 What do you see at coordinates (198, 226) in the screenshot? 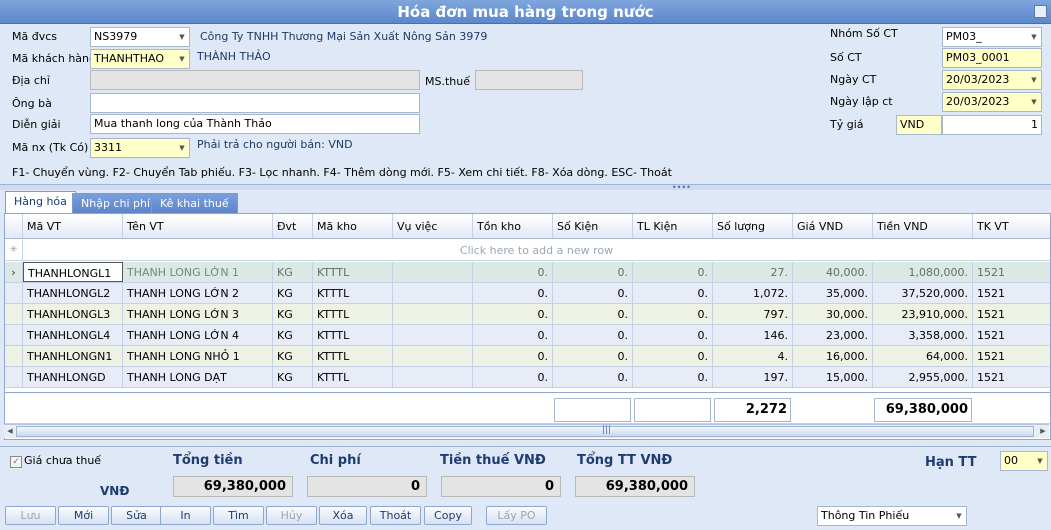
I see `col-header: Tên VT` at bounding box center [198, 226].